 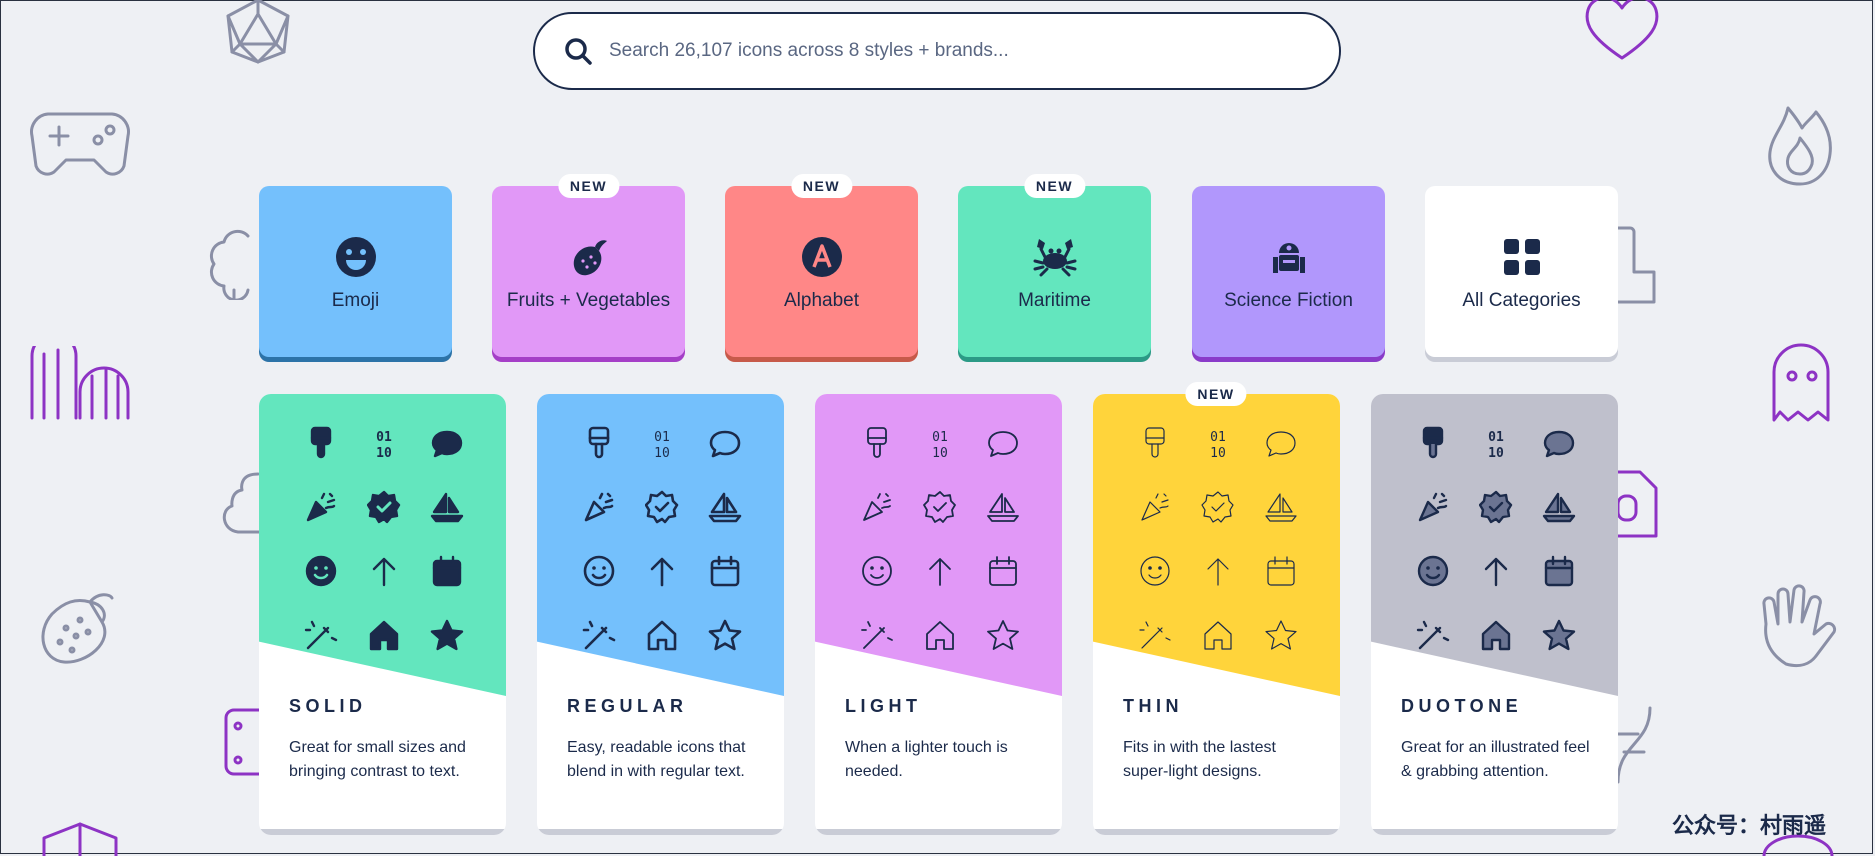 I want to click on category-label: Science Fiction, so click(x=1288, y=300).